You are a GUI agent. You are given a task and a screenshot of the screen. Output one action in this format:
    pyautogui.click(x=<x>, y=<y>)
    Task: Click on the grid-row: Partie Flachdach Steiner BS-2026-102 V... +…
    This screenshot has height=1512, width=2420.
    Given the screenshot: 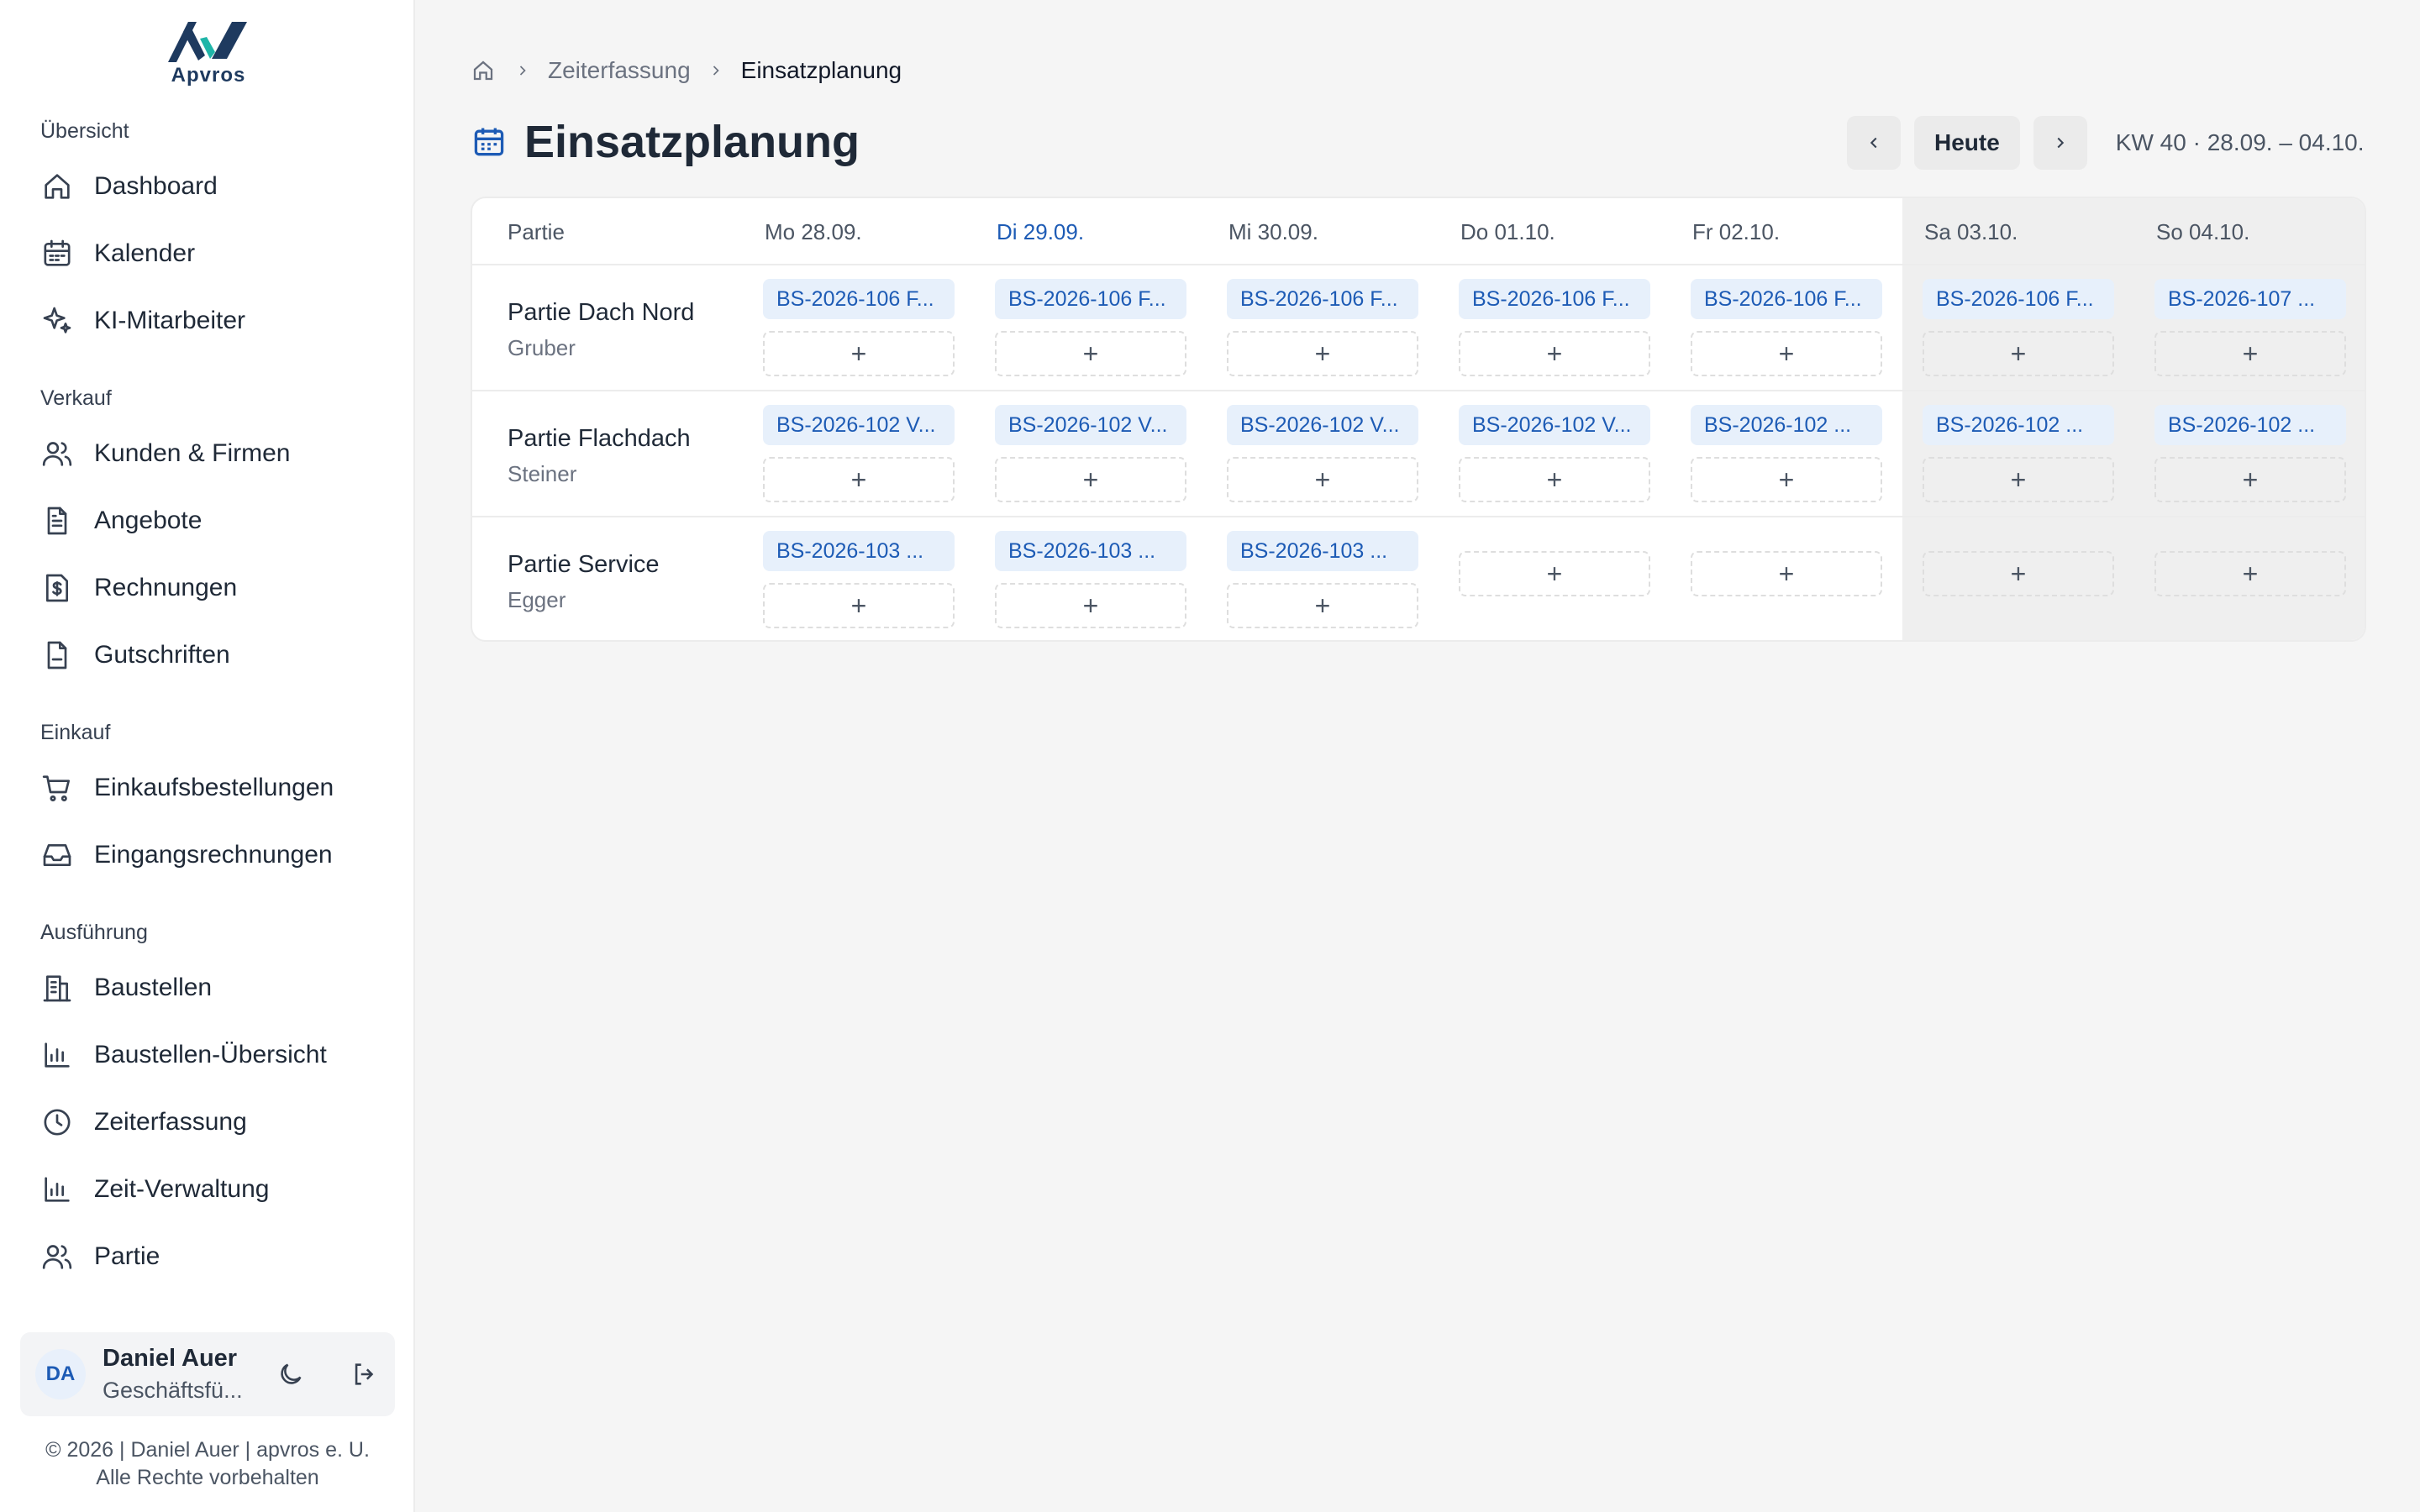 What is the action you would take?
    pyautogui.click(x=1418, y=454)
    